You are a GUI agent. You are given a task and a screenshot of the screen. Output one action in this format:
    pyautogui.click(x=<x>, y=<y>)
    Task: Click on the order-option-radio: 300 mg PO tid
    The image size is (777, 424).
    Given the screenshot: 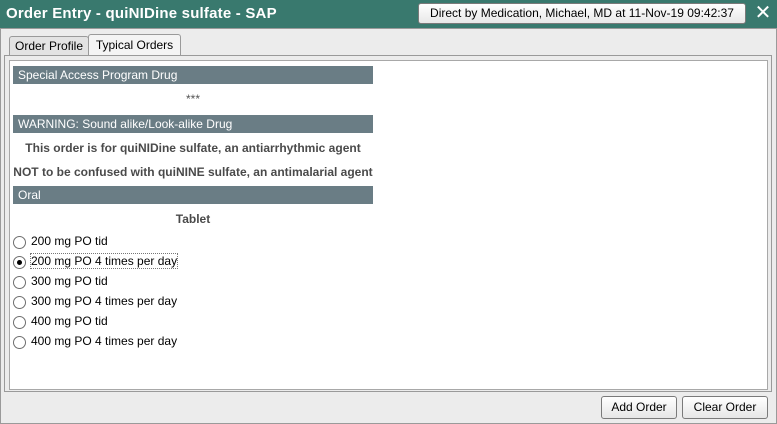 What is the action you would take?
    pyautogui.click(x=143, y=282)
    